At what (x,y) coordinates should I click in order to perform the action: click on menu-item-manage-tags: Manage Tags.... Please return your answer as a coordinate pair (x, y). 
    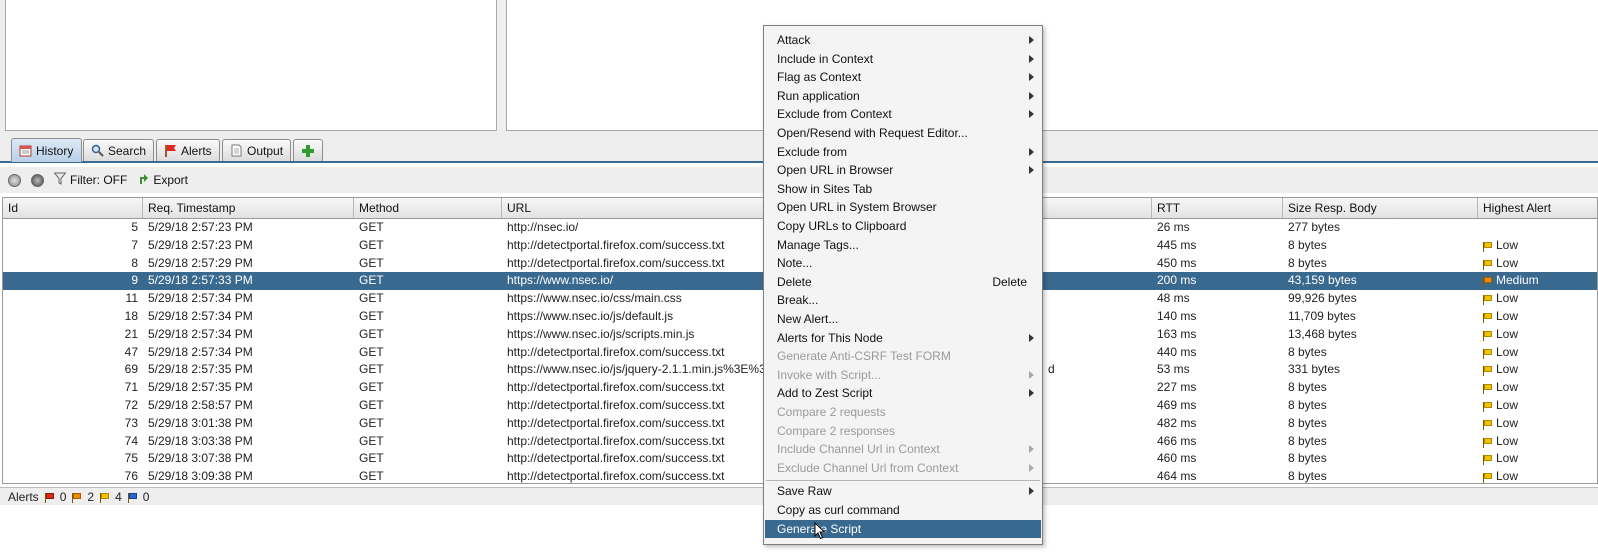
    Looking at the image, I should click on (903, 245).